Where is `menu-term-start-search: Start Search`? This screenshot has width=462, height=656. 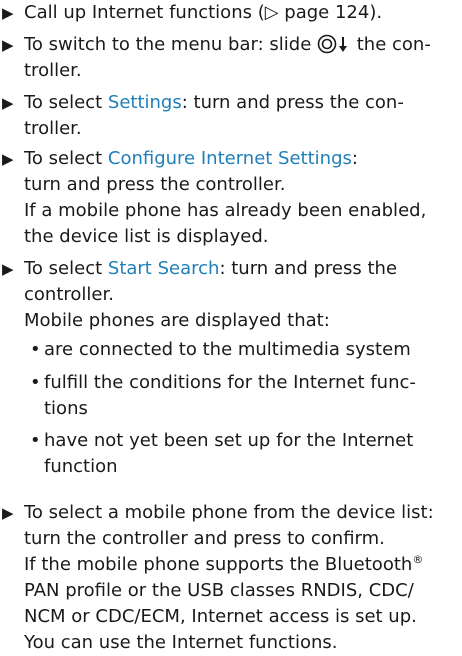 menu-term-start-search: Start Search is located at coordinates (163, 268).